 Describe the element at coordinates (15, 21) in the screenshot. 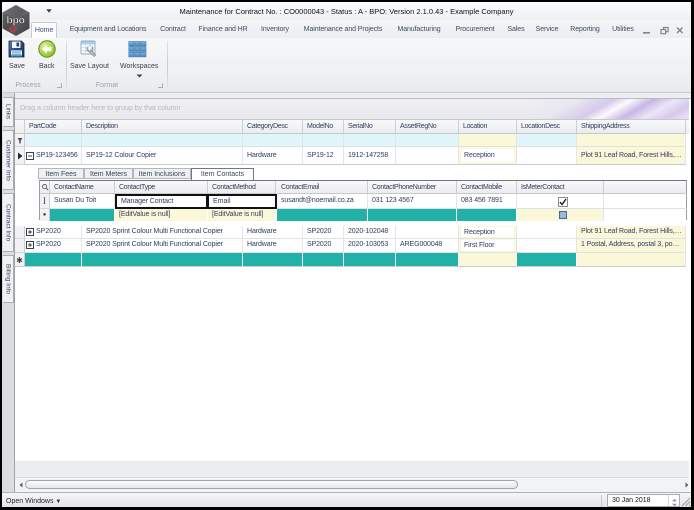

I see `svg-text: bpo` at that location.